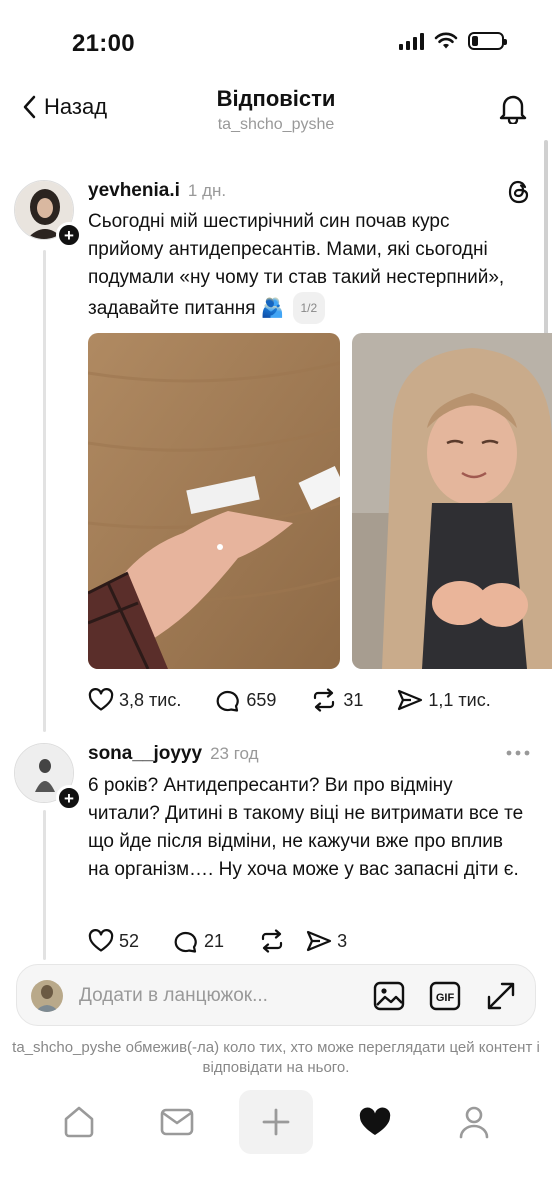  I want to click on share-button: 1,1 тис., so click(444, 700).